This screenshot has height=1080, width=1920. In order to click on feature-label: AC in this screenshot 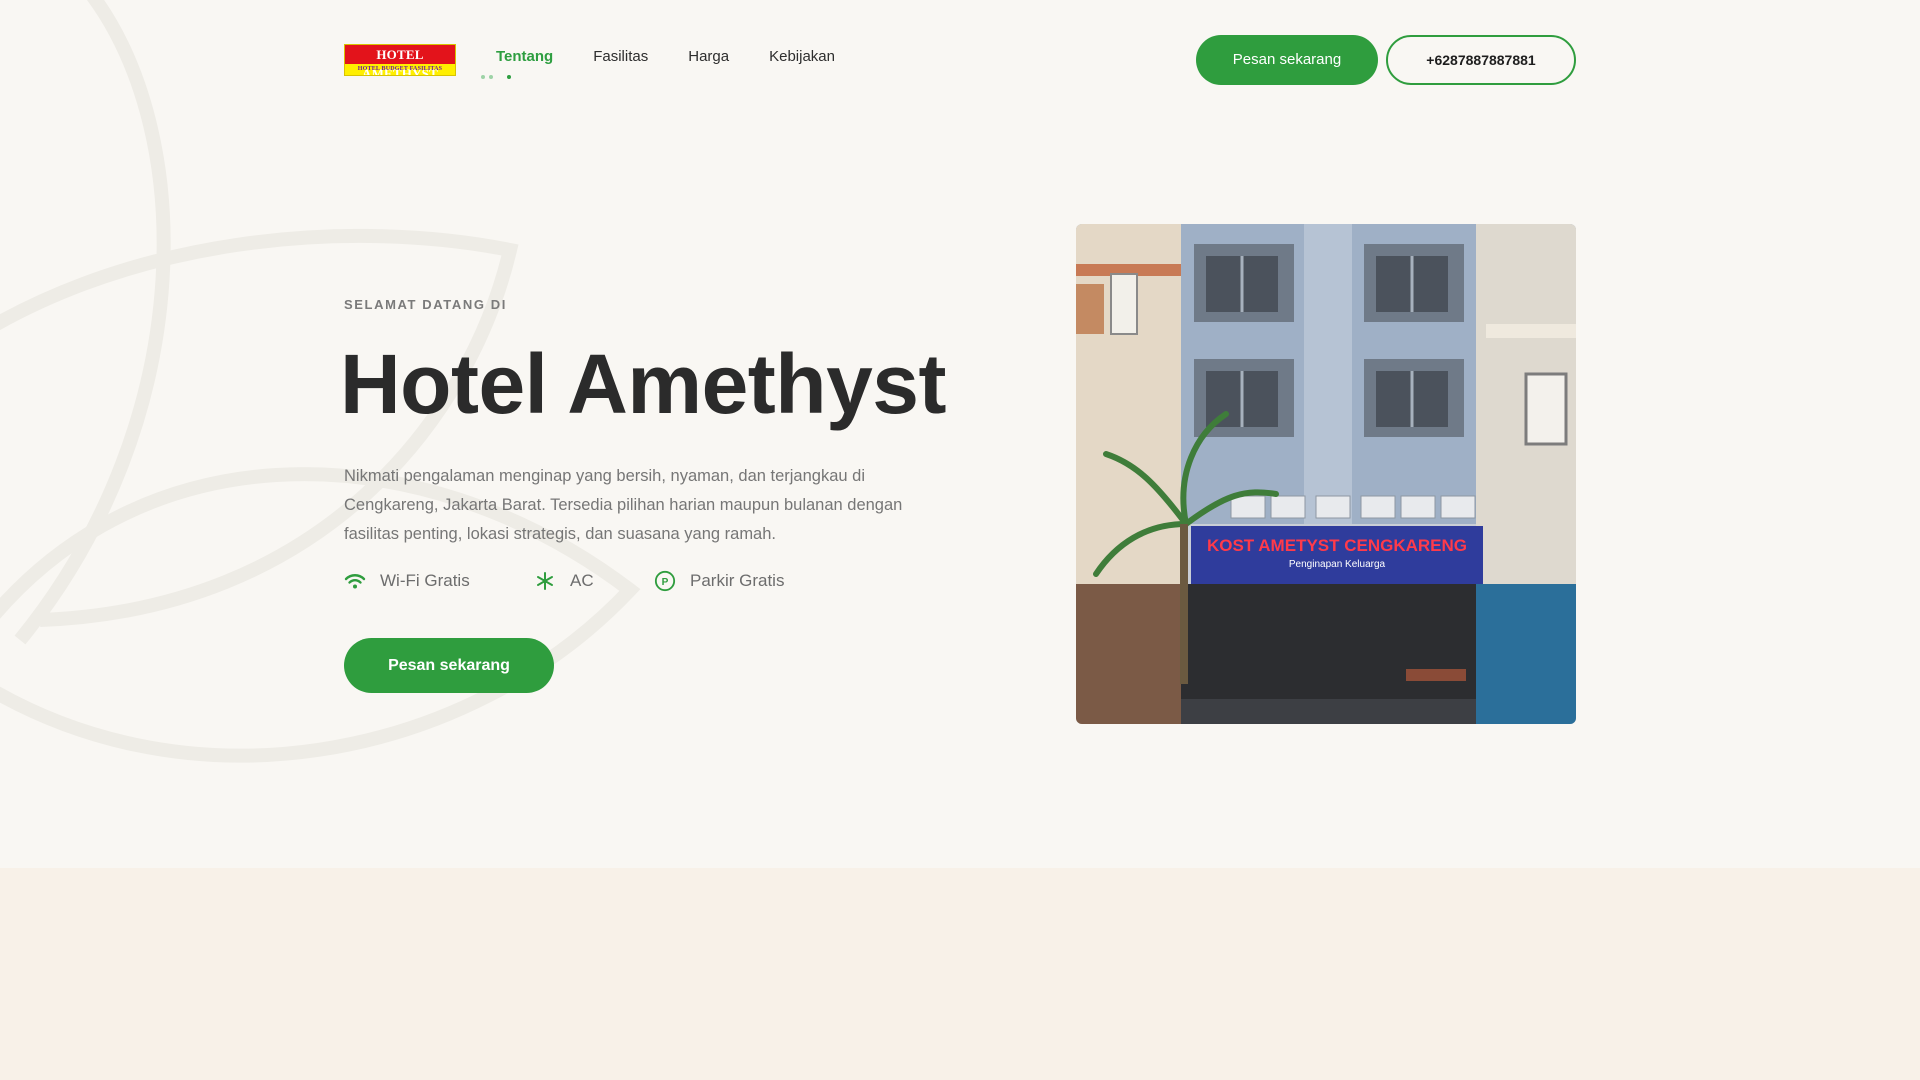, I will do `click(582, 580)`.